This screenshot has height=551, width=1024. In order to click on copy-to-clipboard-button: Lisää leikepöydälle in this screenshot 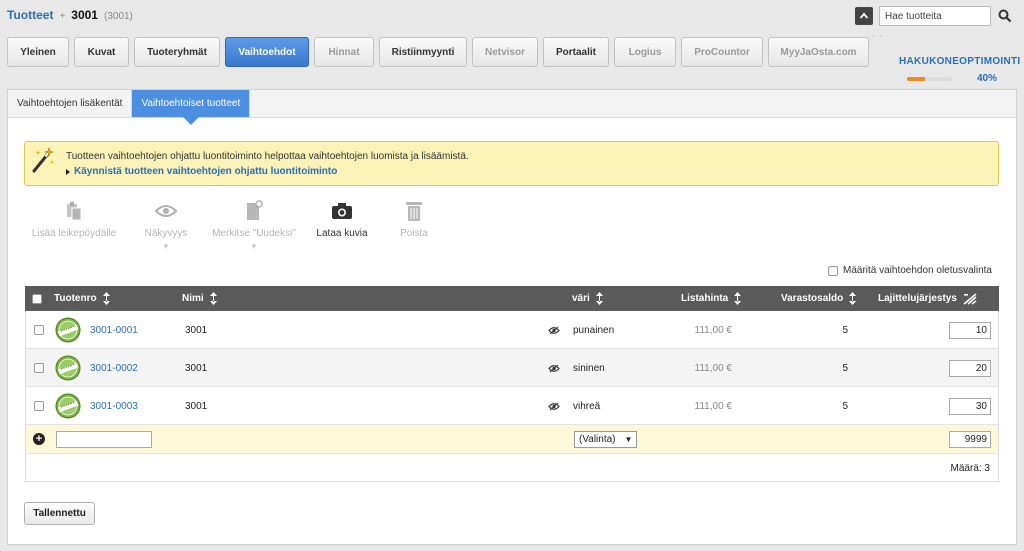, I will do `click(74, 219)`.